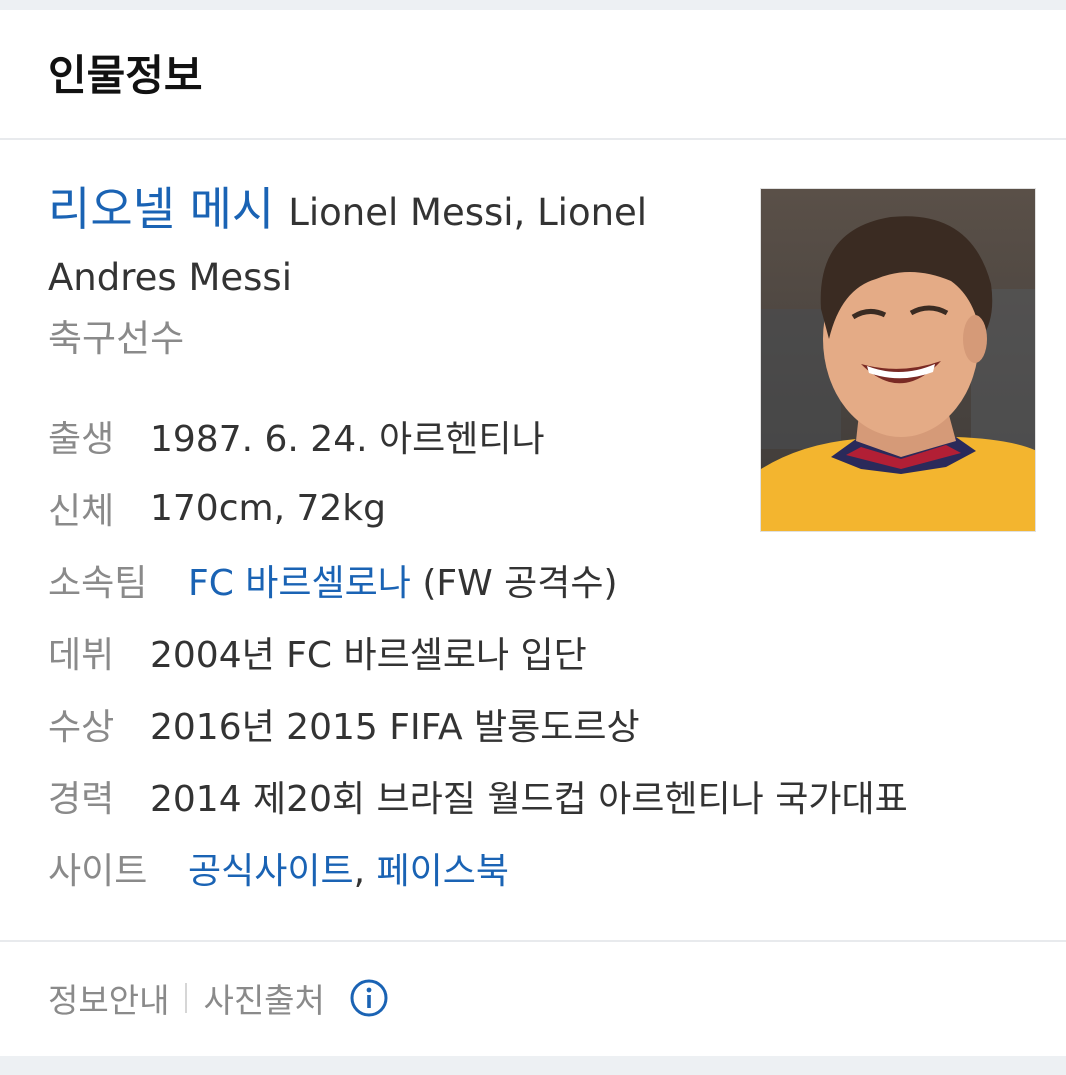 The height and width of the screenshot is (1075, 1066). I want to click on info-row-debut: 데뷔 2004년 FC 바르셀로나 입단, so click(548, 652).